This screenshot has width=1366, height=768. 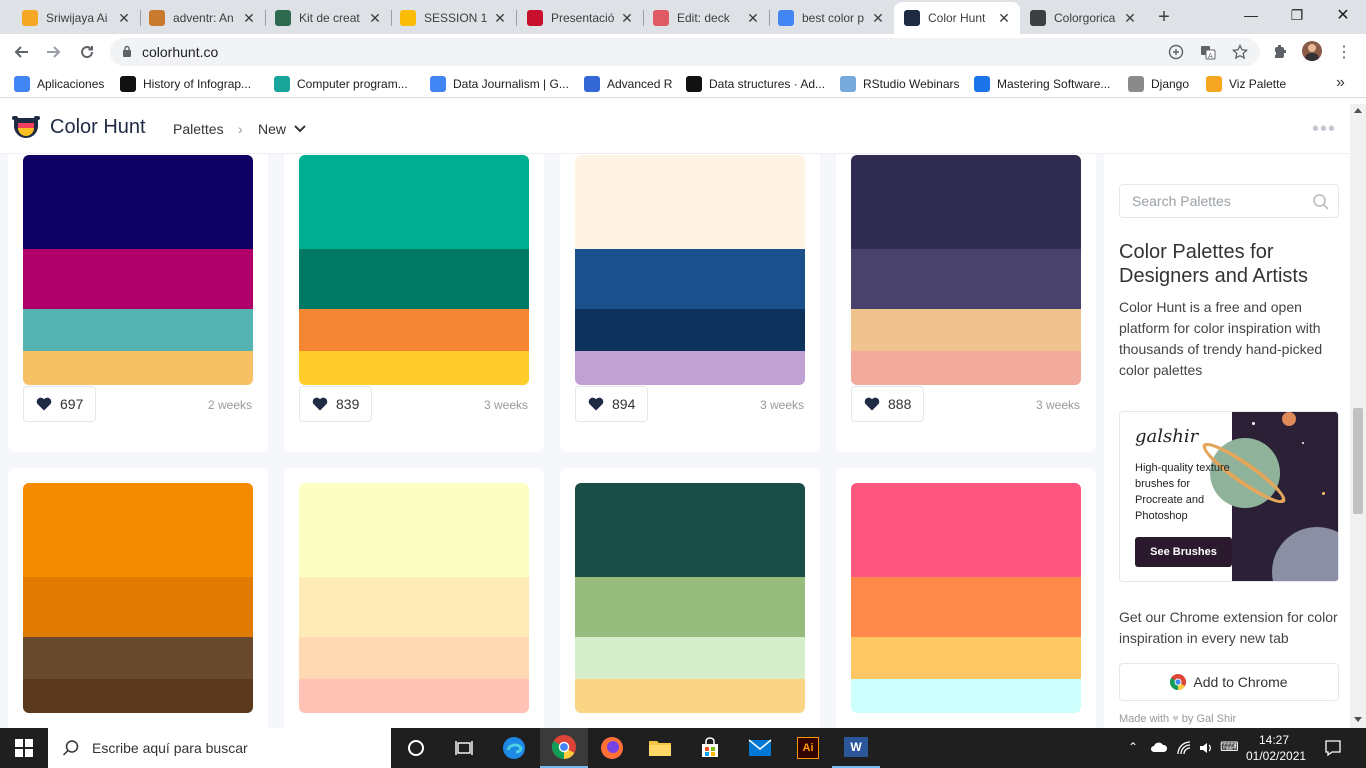 What do you see at coordinates (1229, 682) in the screenshot?
I see `add-to-chrome-button: Add to Chrome` at bounding box center [1229, 682].